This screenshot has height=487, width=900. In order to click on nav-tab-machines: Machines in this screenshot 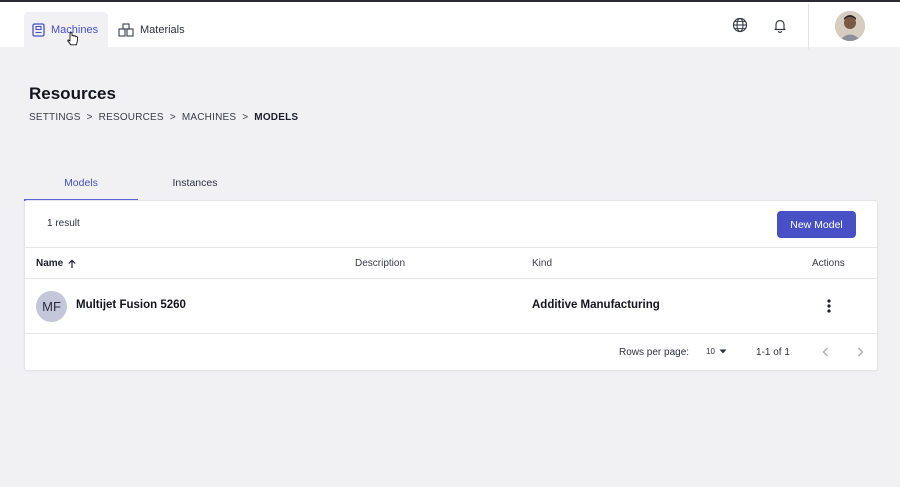, I will do `click(66, 29)`.